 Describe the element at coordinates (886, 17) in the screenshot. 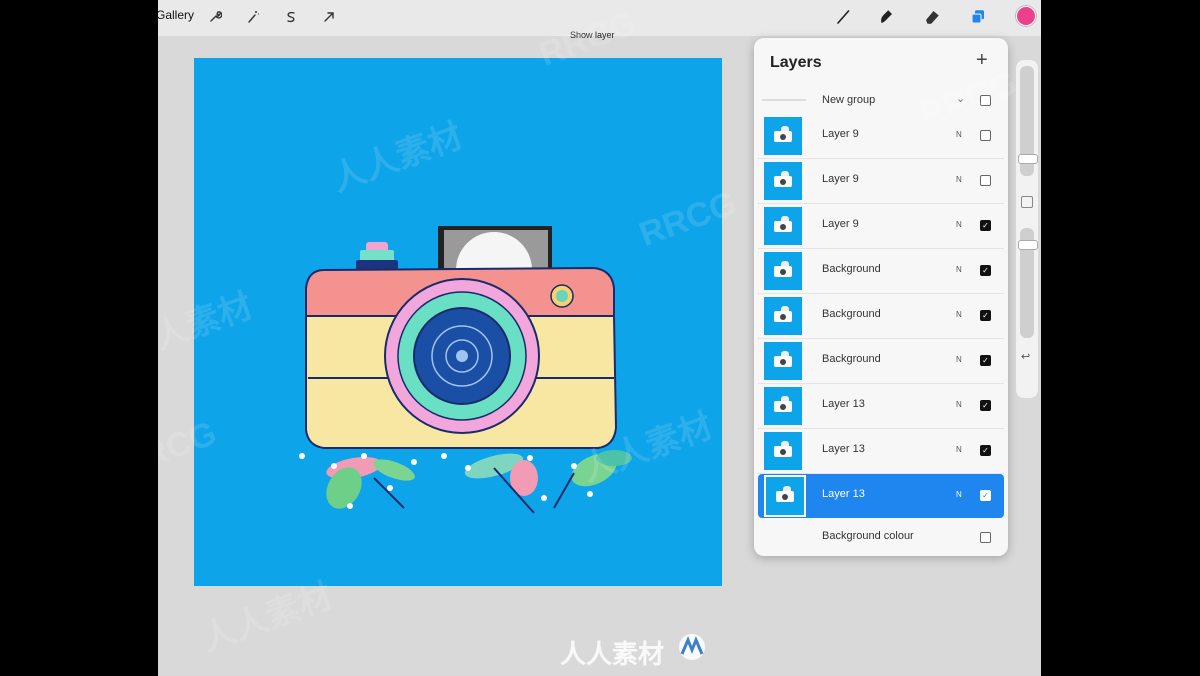

I see `smudge-icon` at that location.